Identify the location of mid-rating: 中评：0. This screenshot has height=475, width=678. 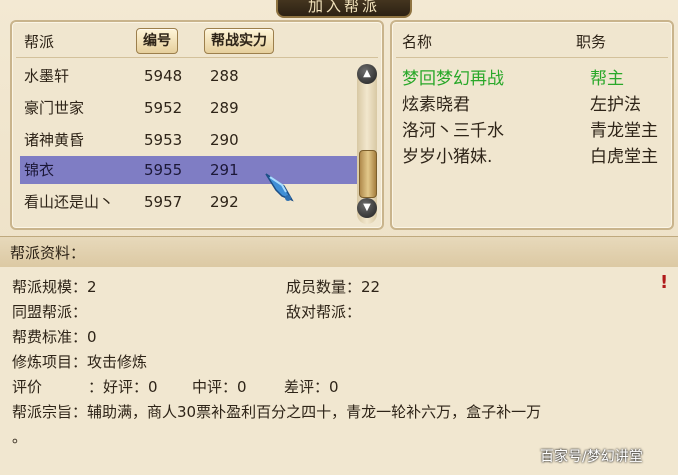
(219, 387).